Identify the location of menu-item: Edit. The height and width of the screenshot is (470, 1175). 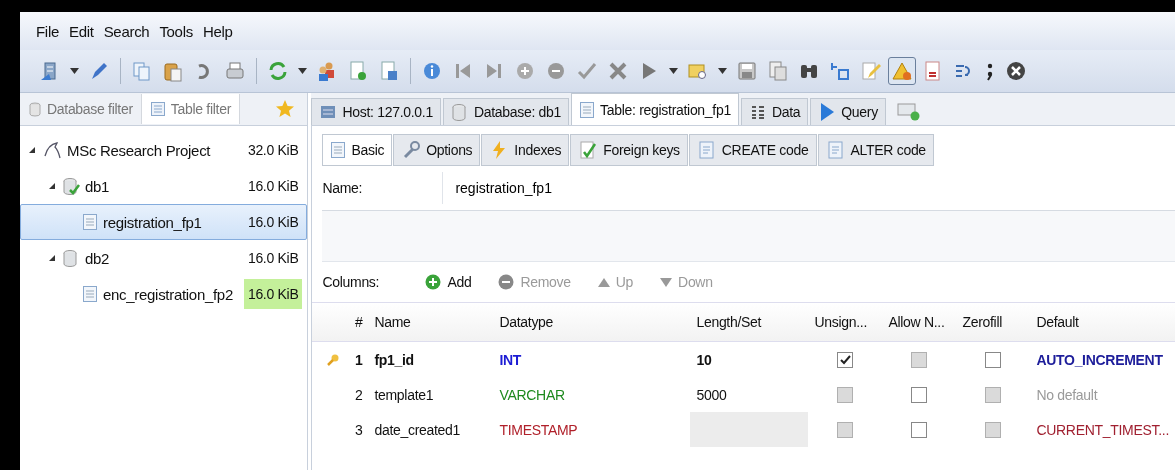
(81, 31).